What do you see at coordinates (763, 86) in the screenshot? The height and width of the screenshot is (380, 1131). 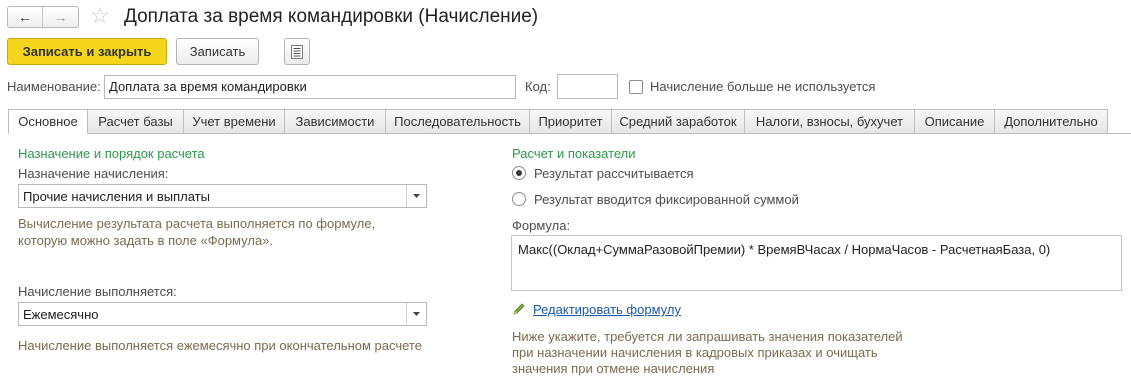 I see `unused-checkbox-label: Начисление больше не используется` at bounding box center [763, 86].